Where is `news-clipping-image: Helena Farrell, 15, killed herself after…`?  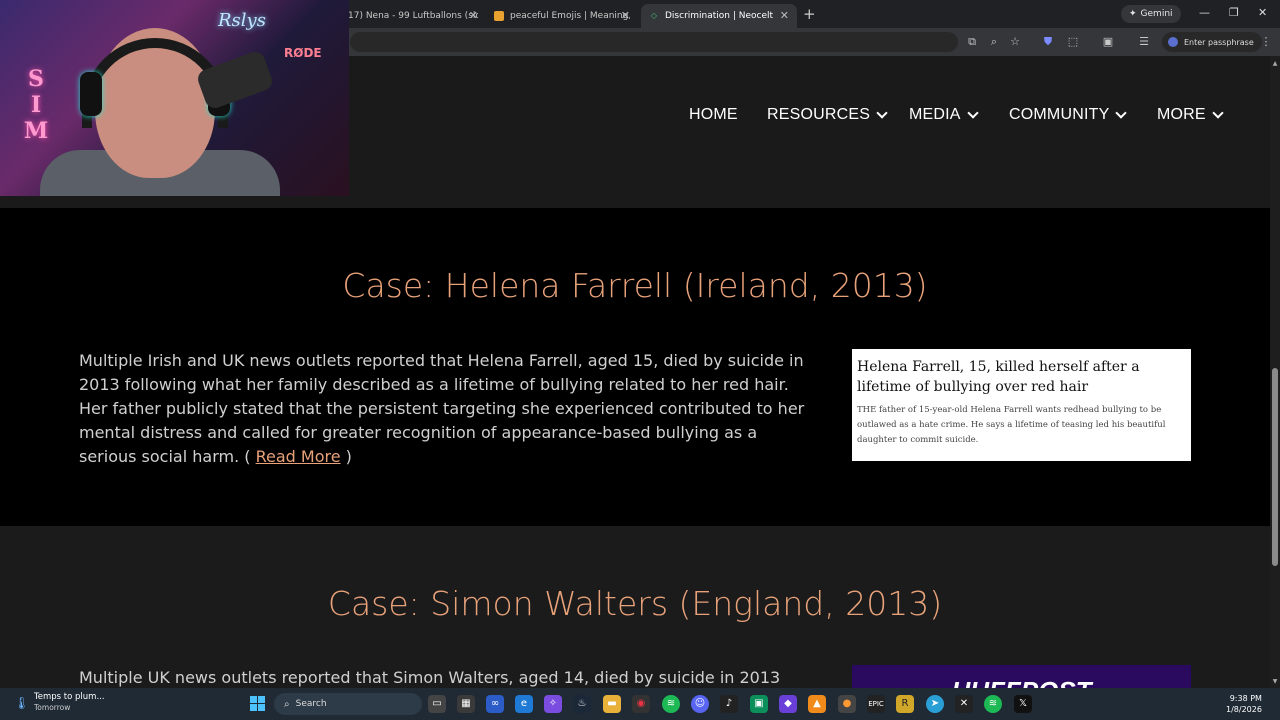 news-clipping-image: Helena Farrell, 15, killed herself after… is located at coordinates (1021, 405).